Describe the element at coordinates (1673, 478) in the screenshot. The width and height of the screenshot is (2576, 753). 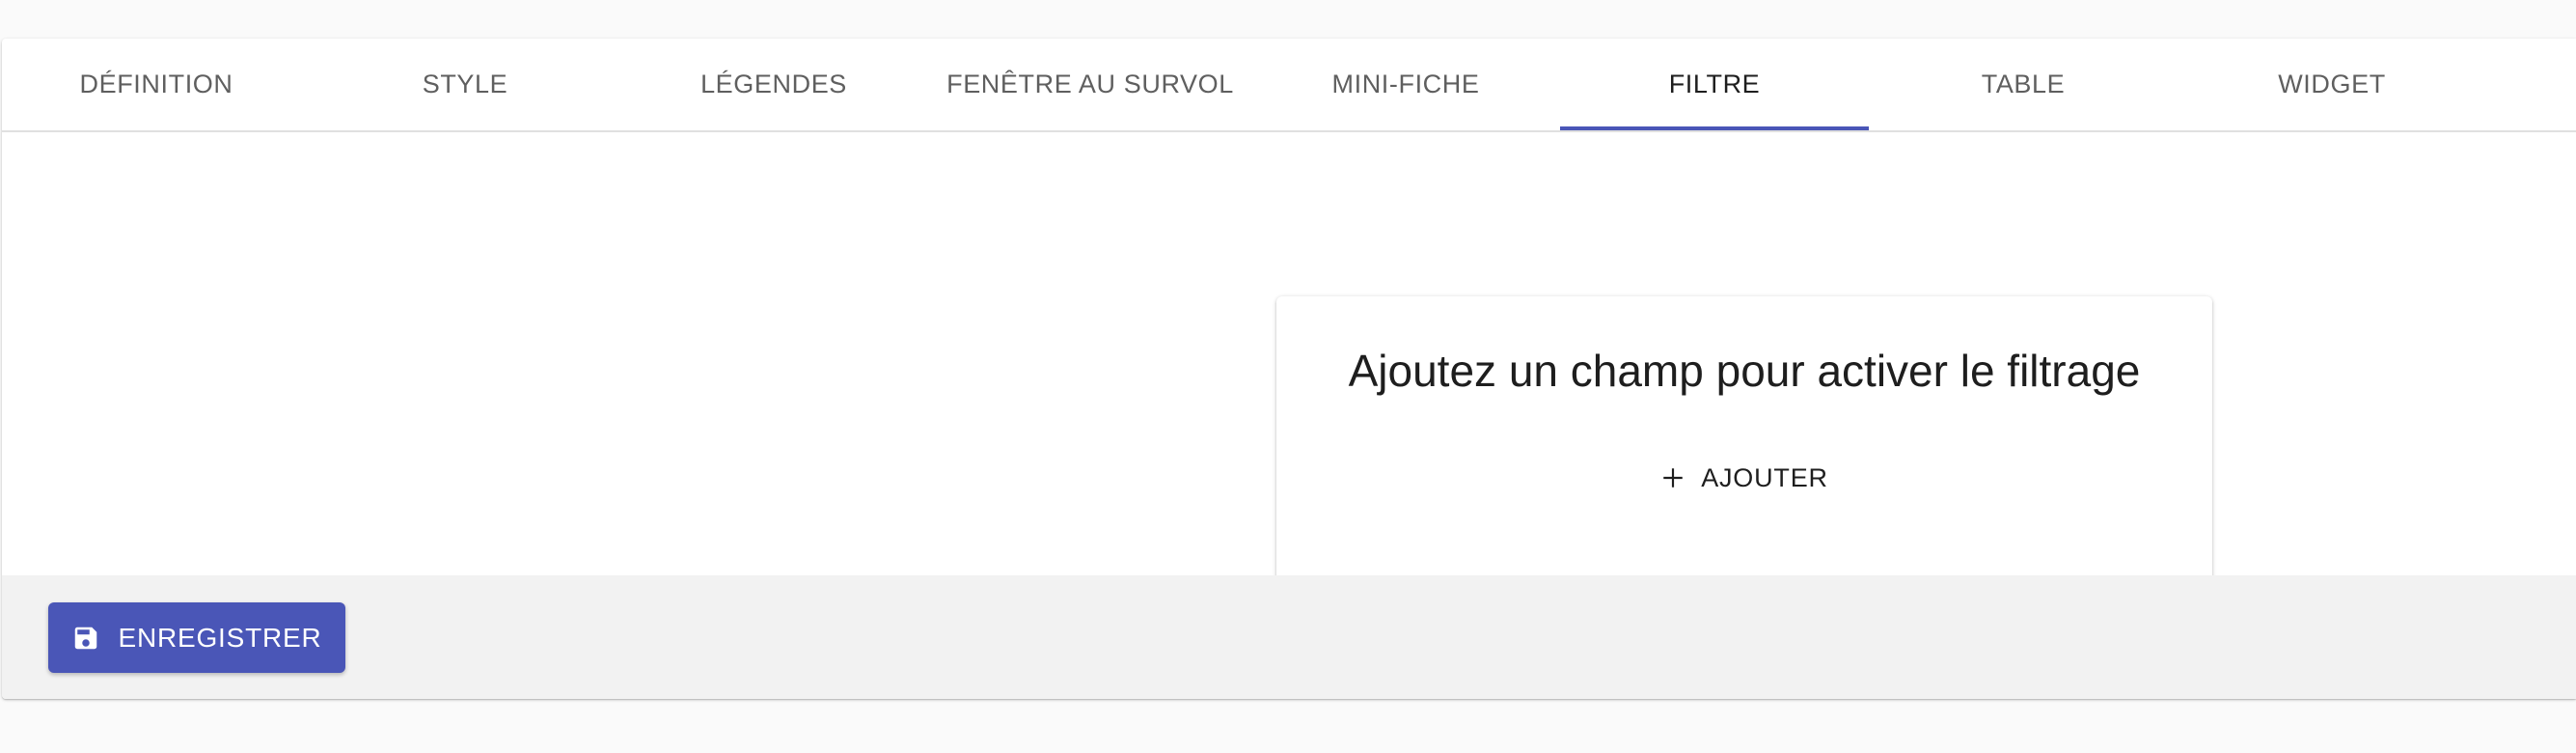
I see `plus-icon` at that location.